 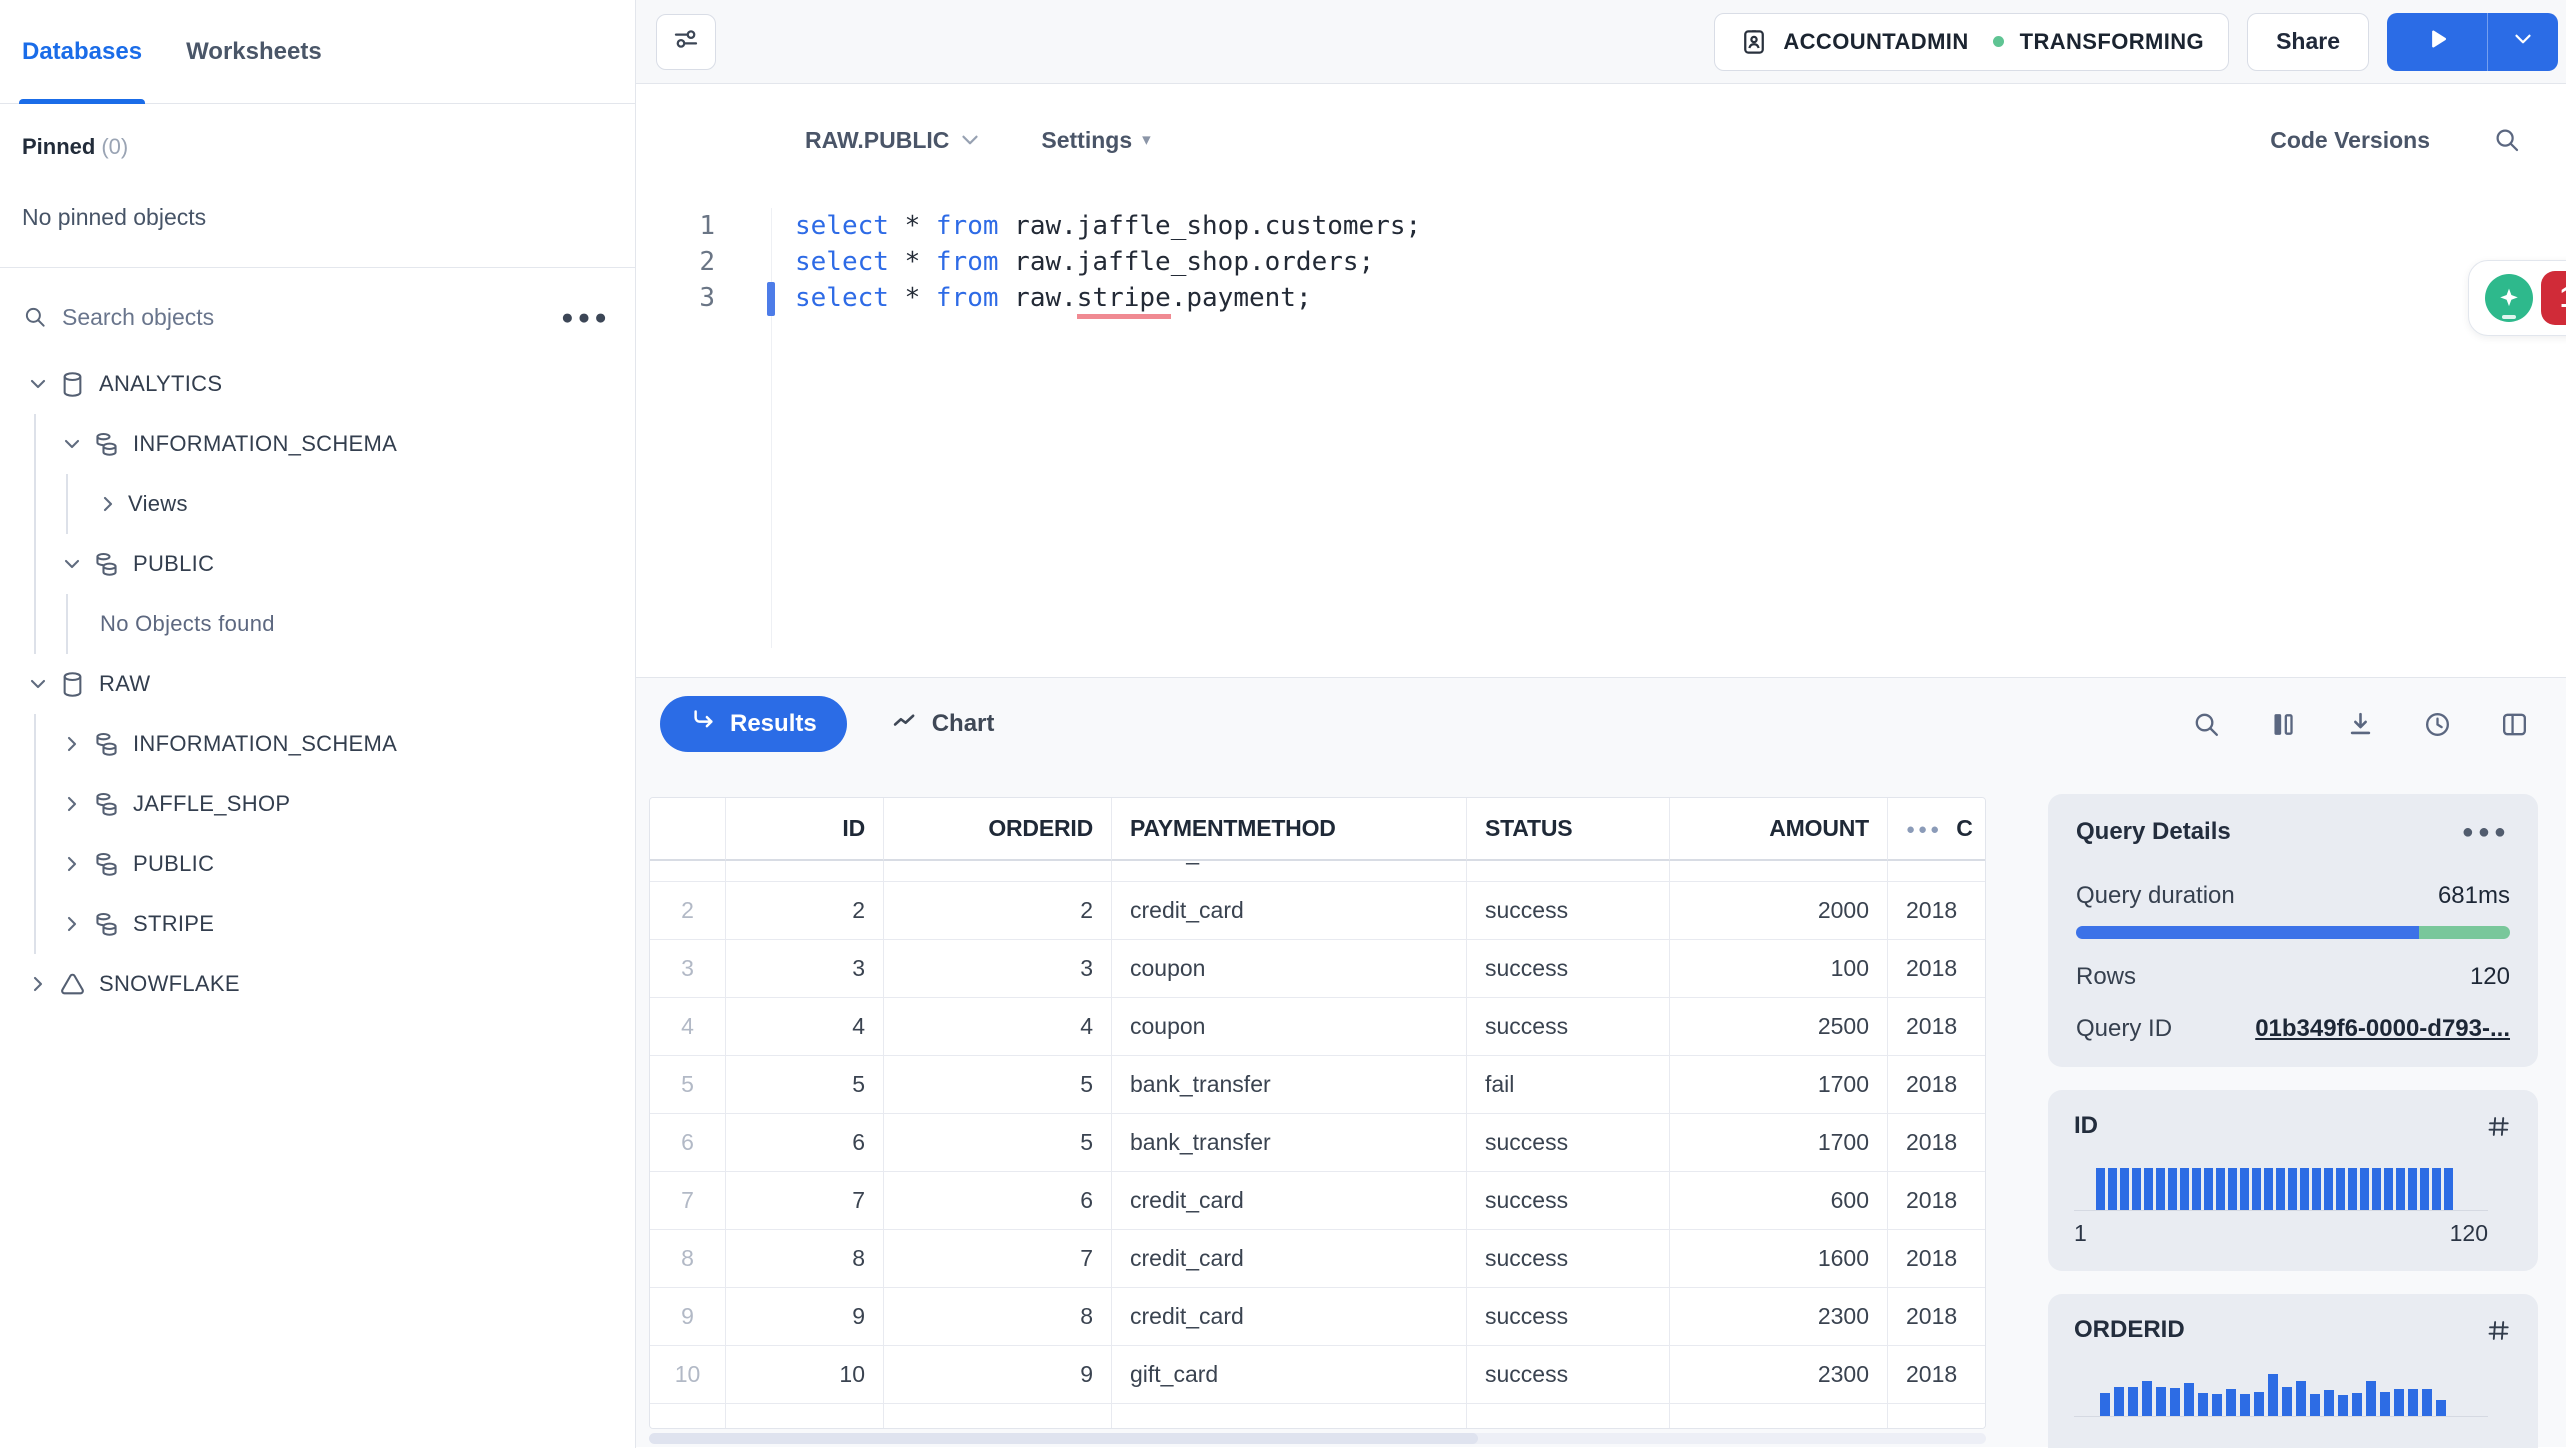 I want to click on column-header-orderid: ORDERID, so click(x=998, y=829).